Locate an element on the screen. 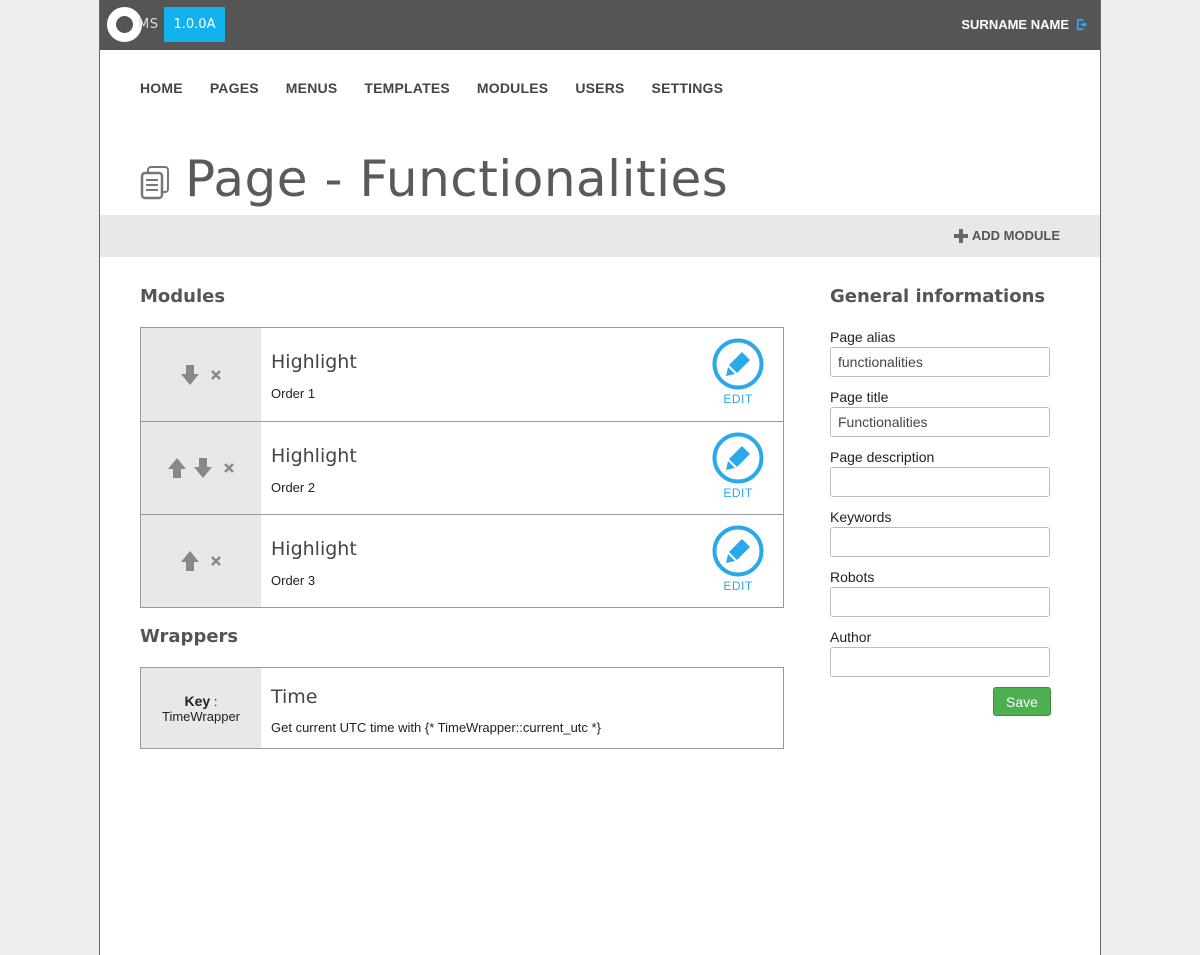 The height and width of the screenshot is (955, 1200). wrapper-key: Key : TimeWrapper is located at coordinates (201, 708).